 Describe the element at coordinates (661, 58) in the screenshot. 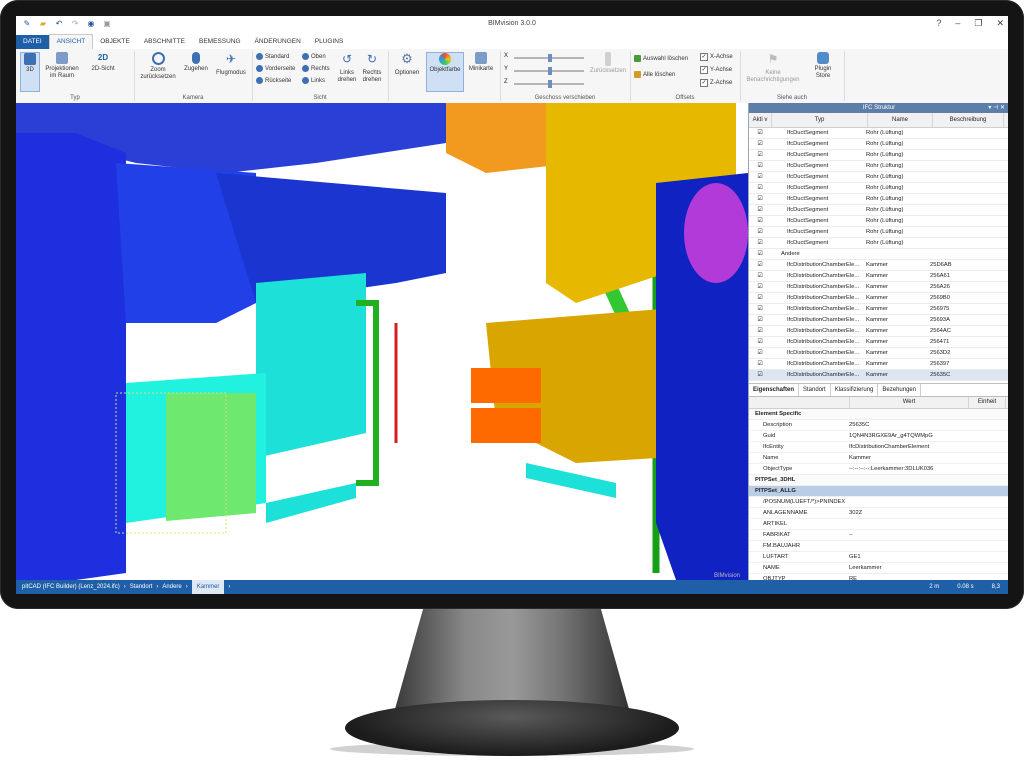

I see `auswahl-loeschen-button: Auswahl löschen` at that location.